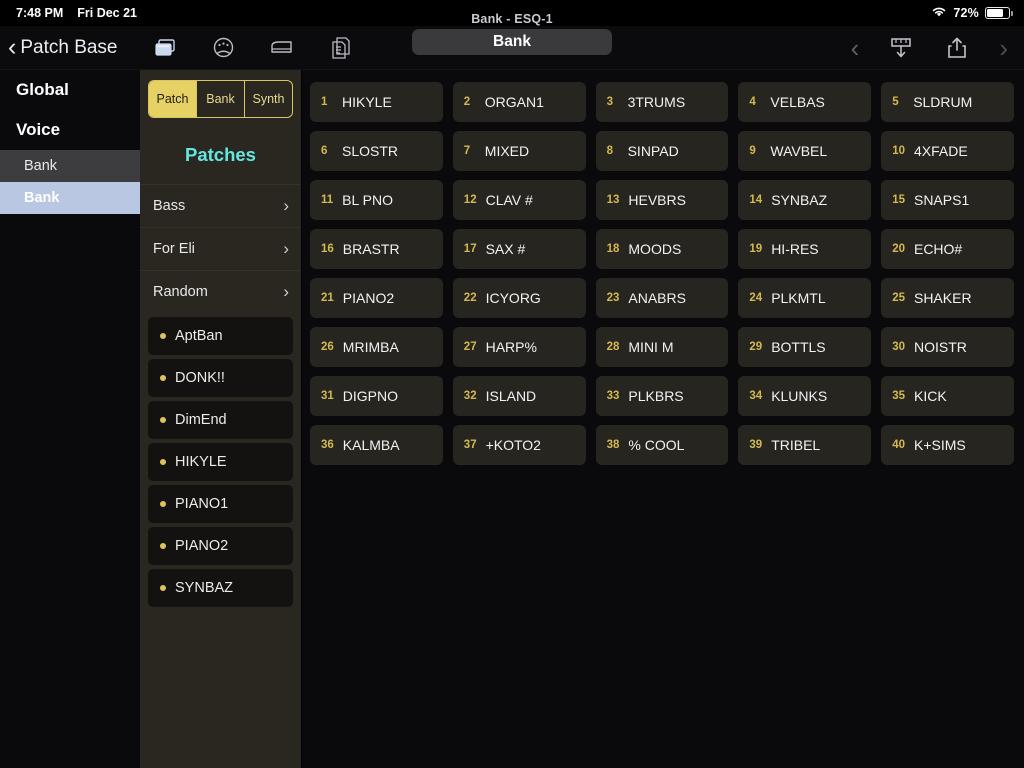  Describe the element at coordinates (220, 420) in the screenshot. I see `list-item: DimEnd` at that location.